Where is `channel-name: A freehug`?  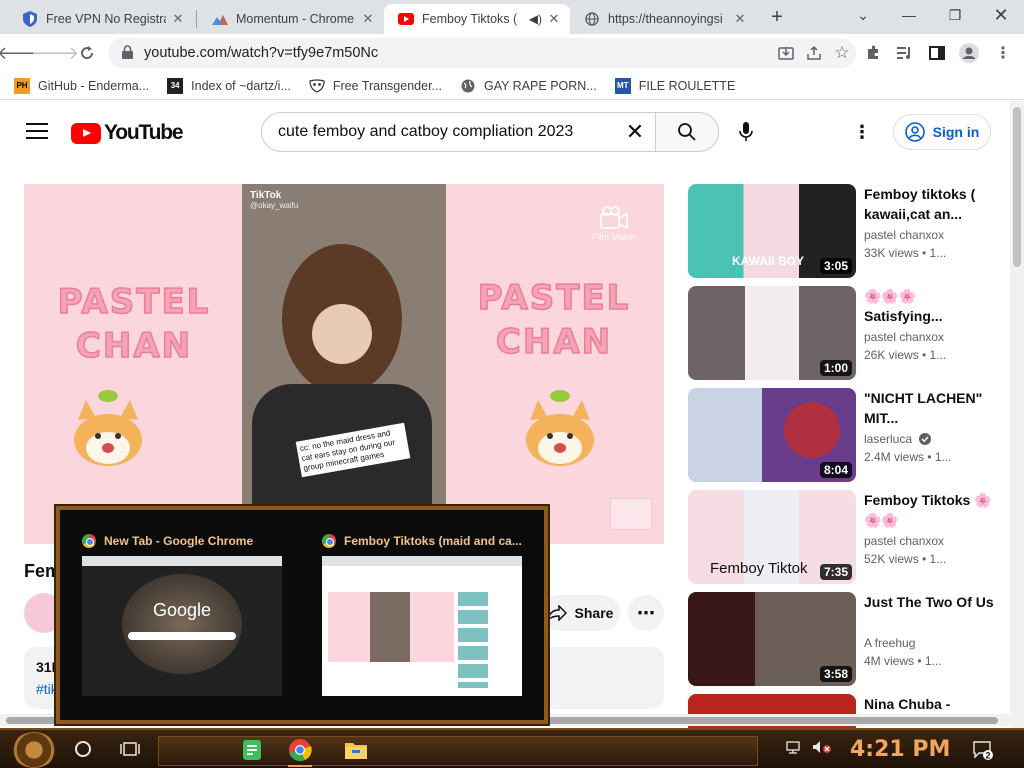 channel-name: A freehug is located at coordinates (889, 643).